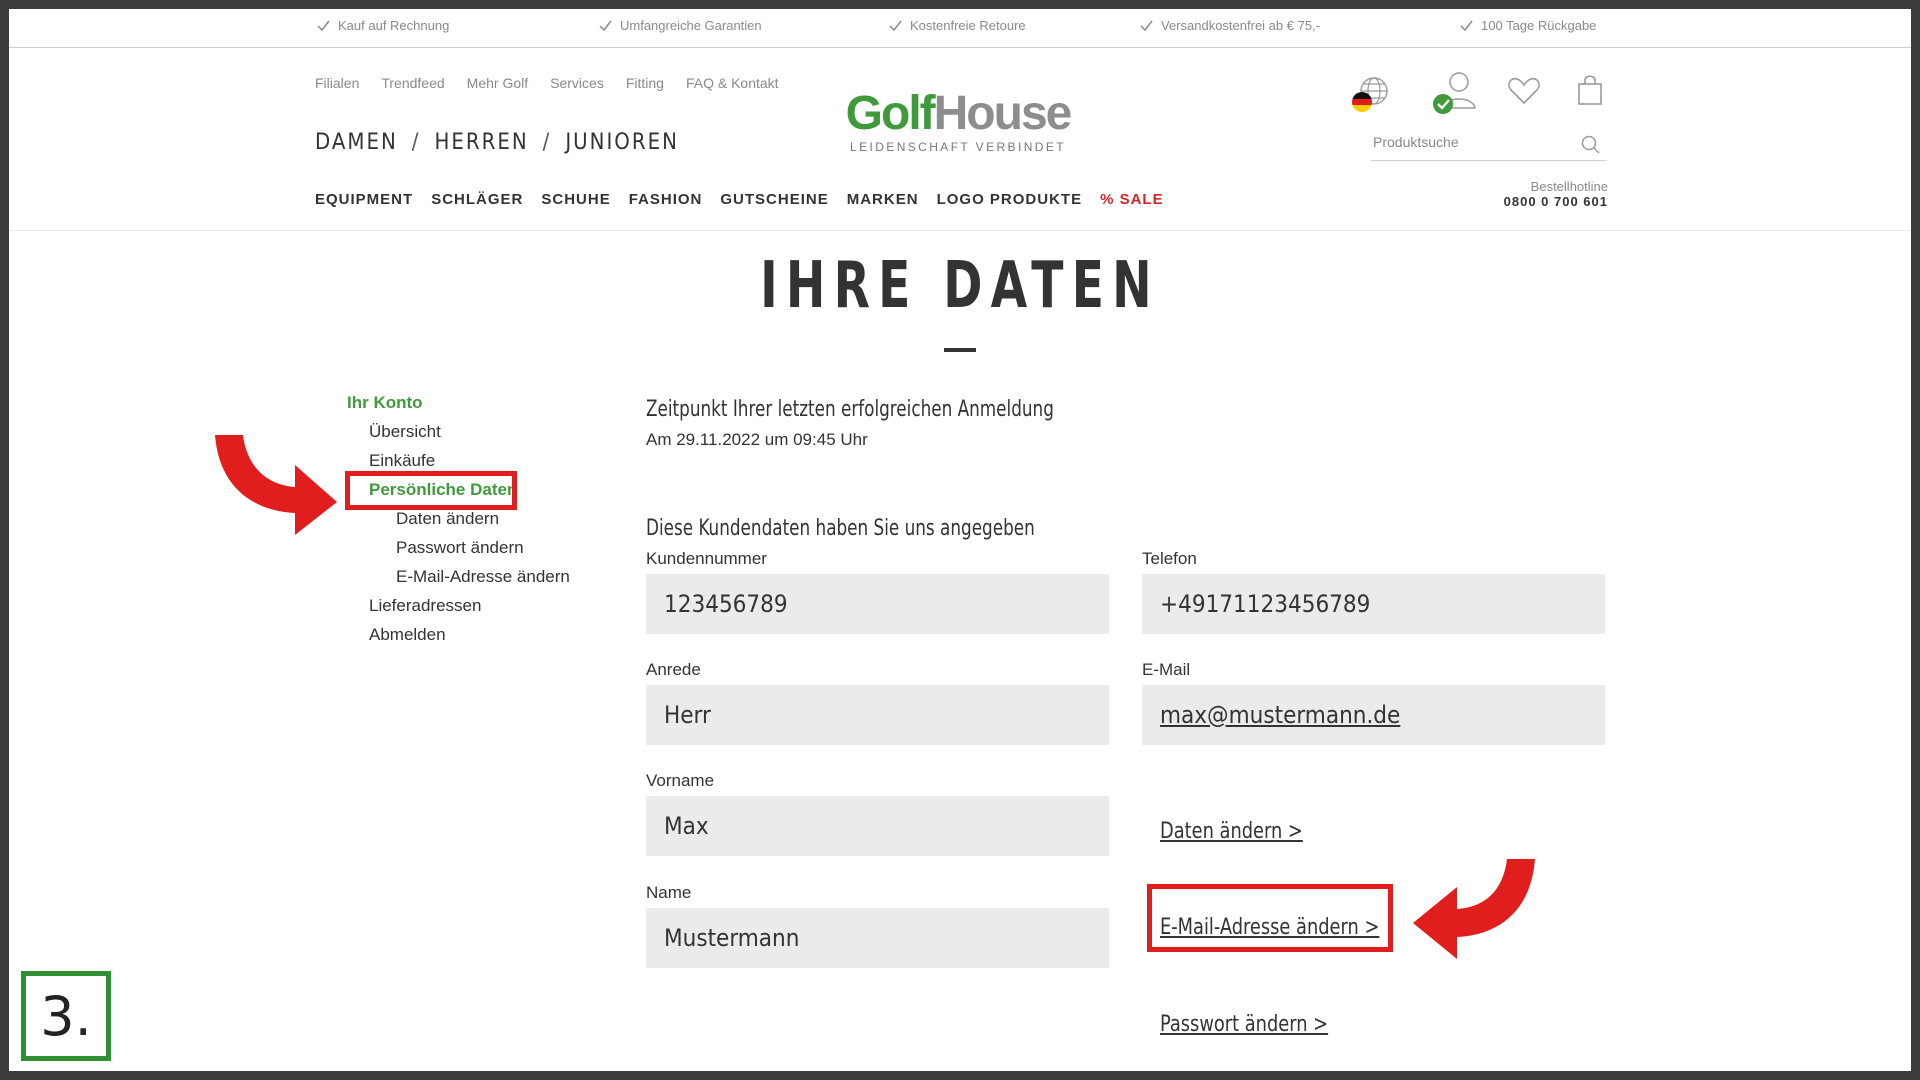 The width and height of the screenshot is (1920, 1080). I want to click on benefit-label: Kostenfreie Retoure, so click(968, 25).